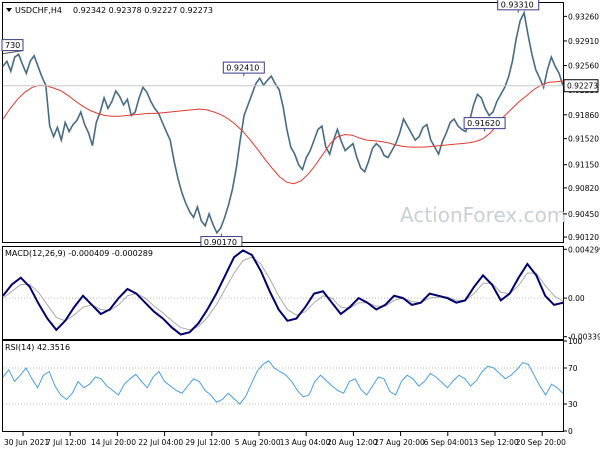 The height and width of the screenshot is (450, 600). Describe the element at coordinates (573, 368) in the screenshot. I see `rsi-tick-label: 70` at that location.